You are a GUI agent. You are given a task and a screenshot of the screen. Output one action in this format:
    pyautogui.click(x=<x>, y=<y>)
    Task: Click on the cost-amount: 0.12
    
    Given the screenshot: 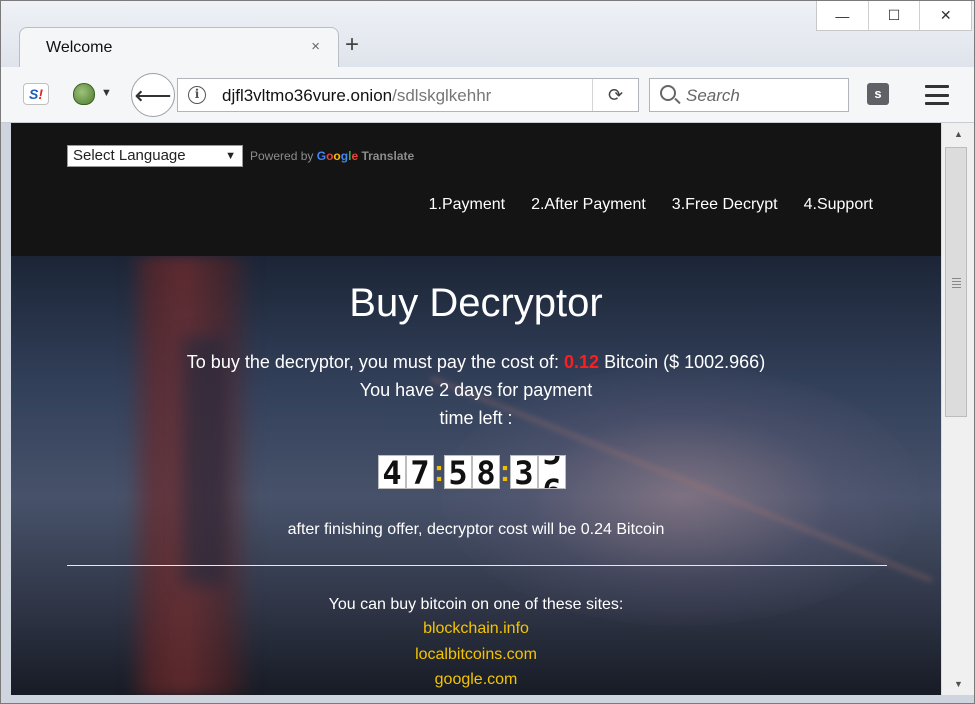 What is the action you would take?
    pyautogui.click(x=582, y=362)
    